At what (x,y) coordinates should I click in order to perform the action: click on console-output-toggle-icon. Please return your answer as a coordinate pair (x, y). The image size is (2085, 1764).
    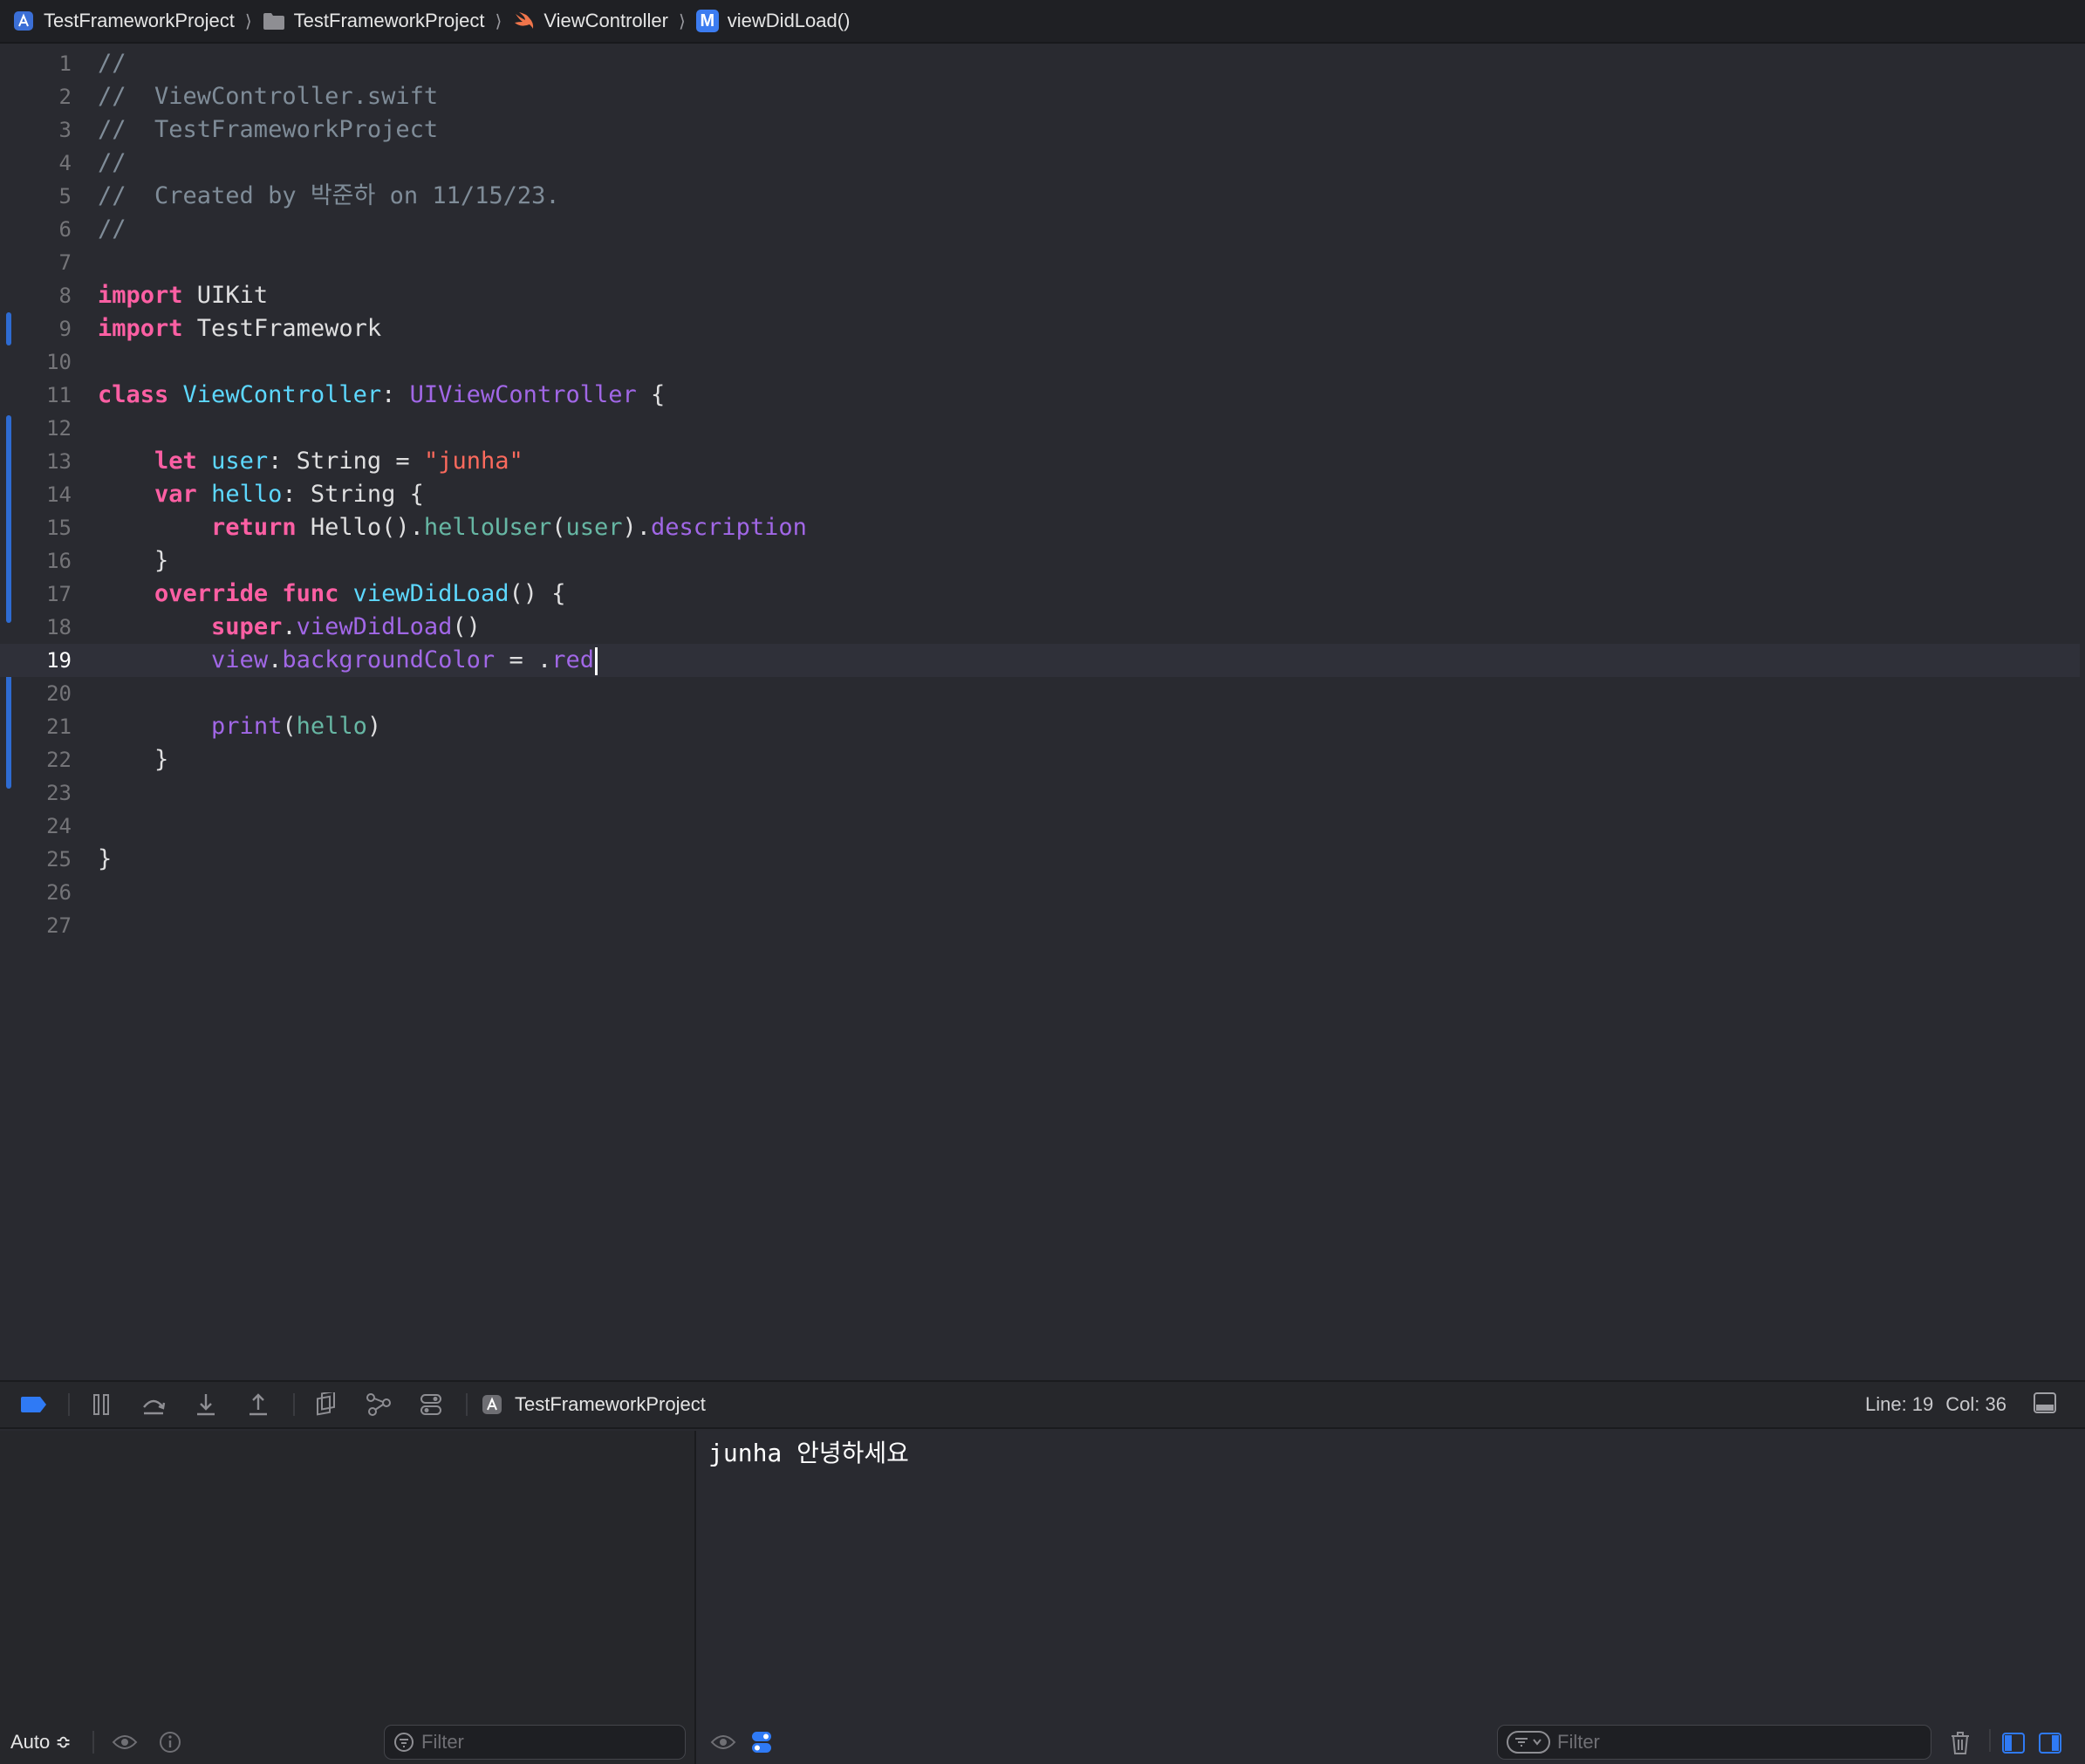
    Looking at the image, I should click on (761, 1742).